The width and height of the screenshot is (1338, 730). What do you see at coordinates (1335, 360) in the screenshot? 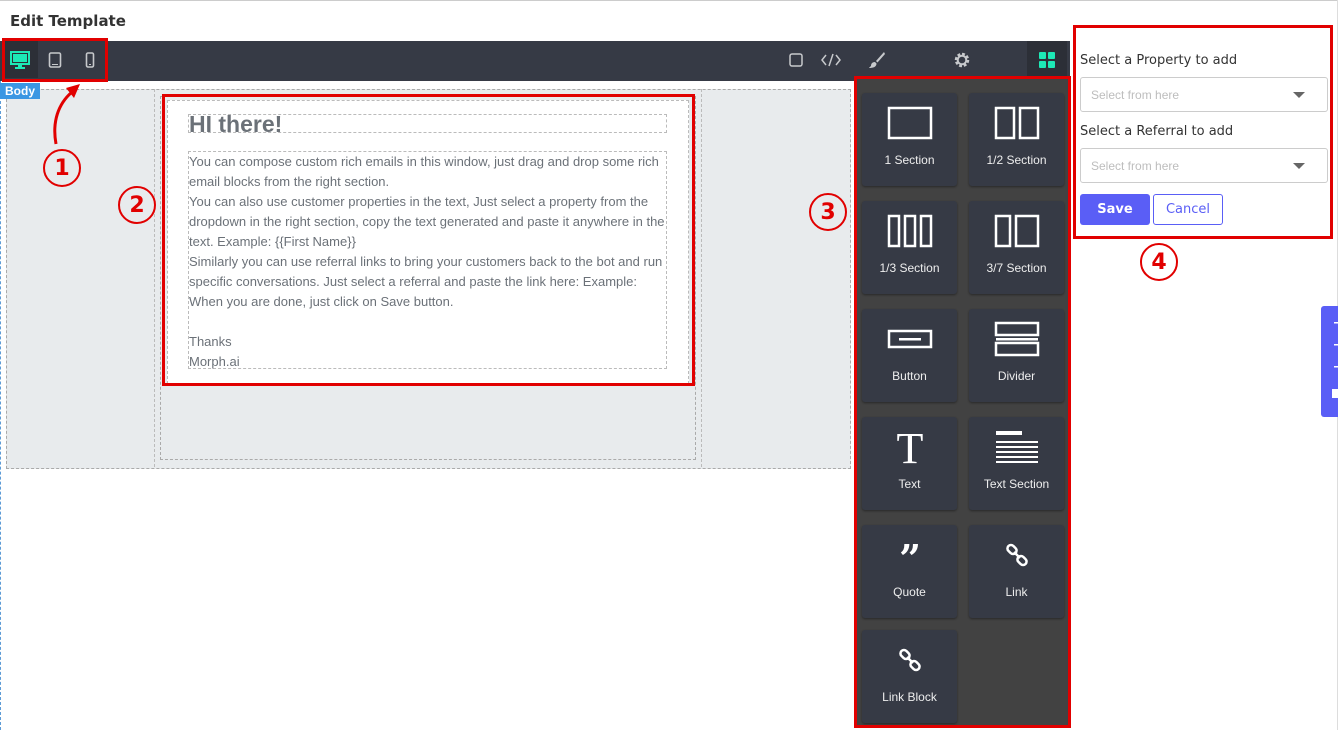
I see `side-tab-marks` at bounding box center [1335, 360].